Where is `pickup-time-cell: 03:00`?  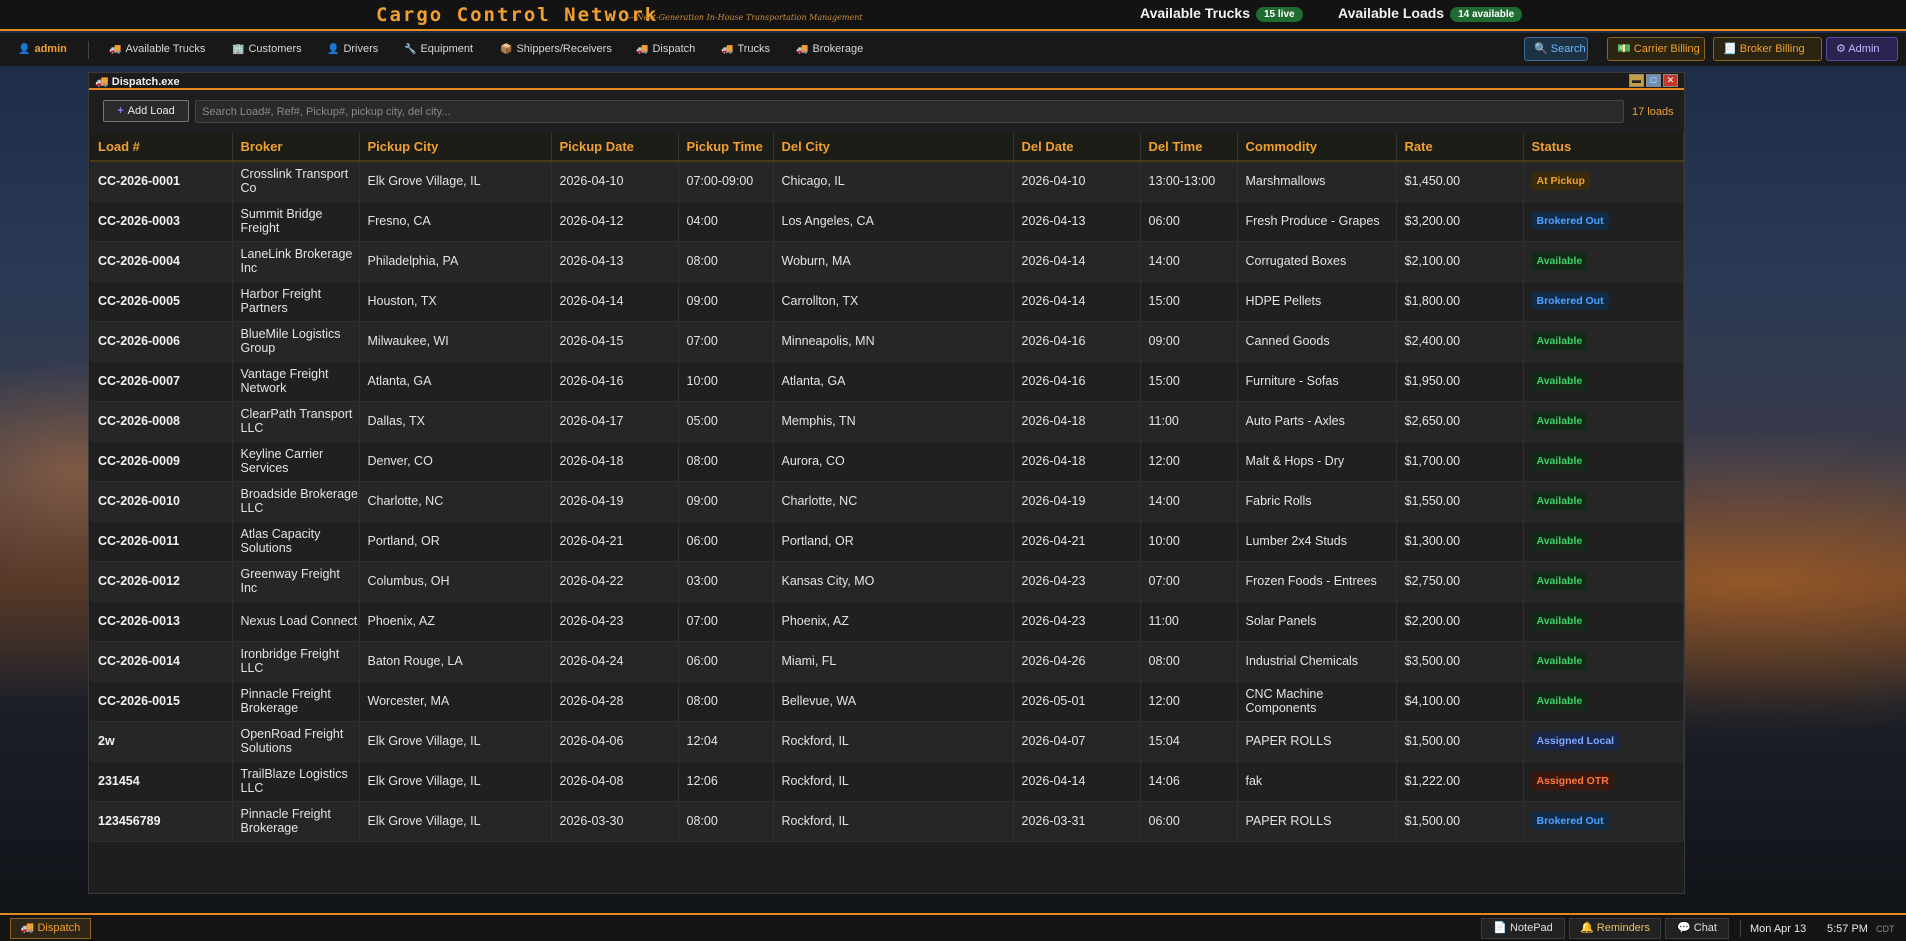 pickup-time-cell: 03:00 is located at coordinates (726, 581).